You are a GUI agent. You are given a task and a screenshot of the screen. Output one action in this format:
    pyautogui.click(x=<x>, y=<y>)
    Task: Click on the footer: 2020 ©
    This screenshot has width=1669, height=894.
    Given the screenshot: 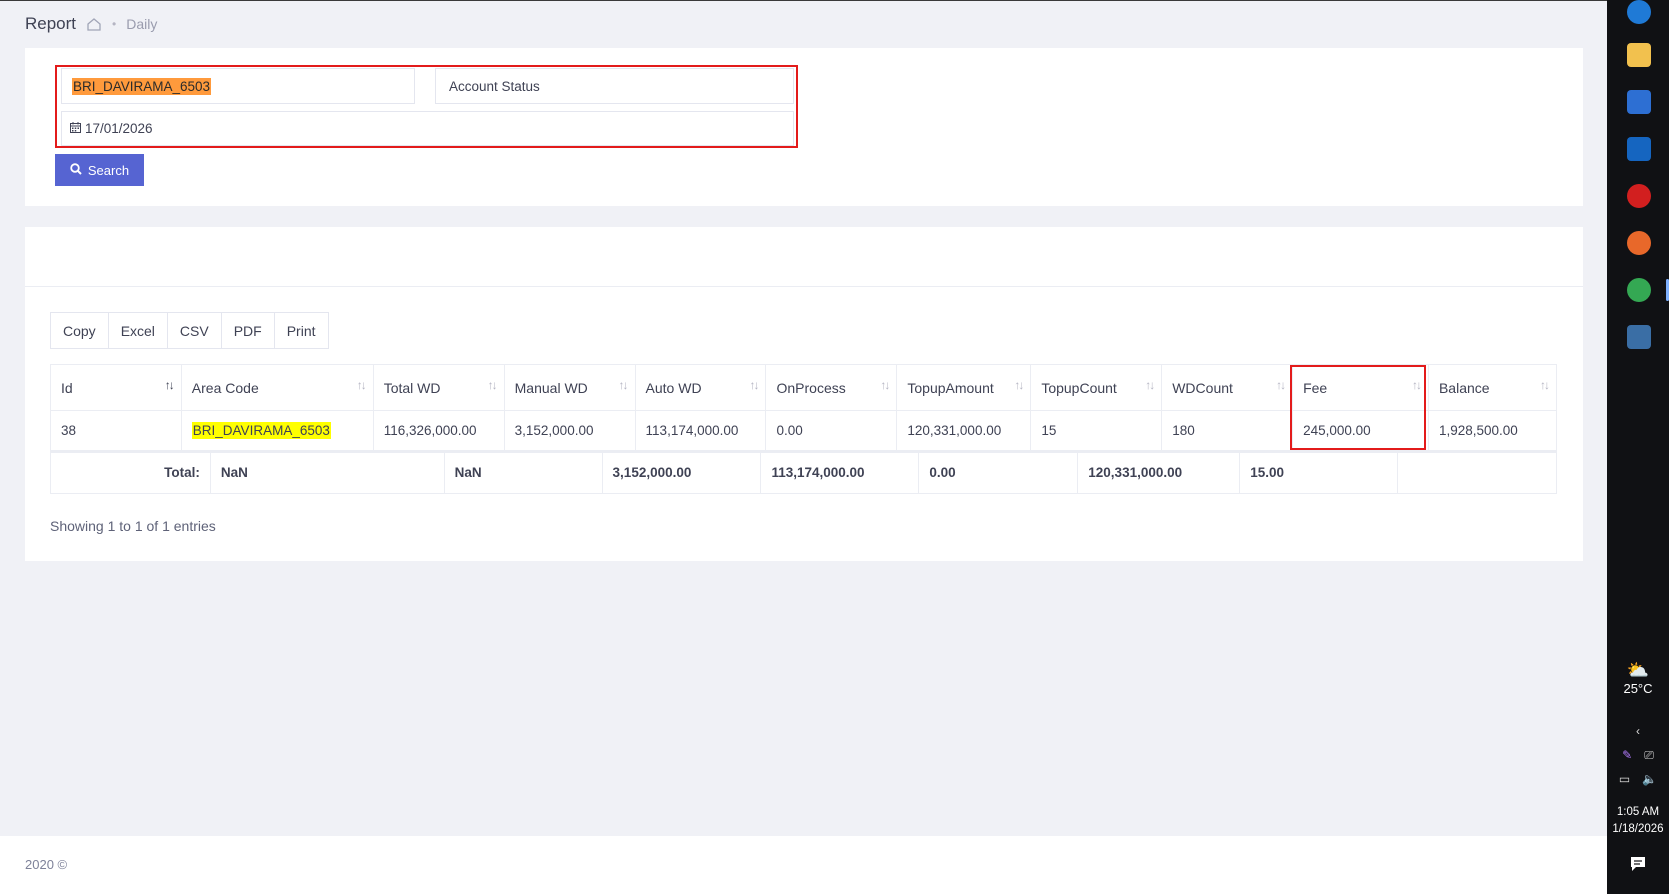 What is the action you would take?
    pyautogui.click(x=803, y=865)
    